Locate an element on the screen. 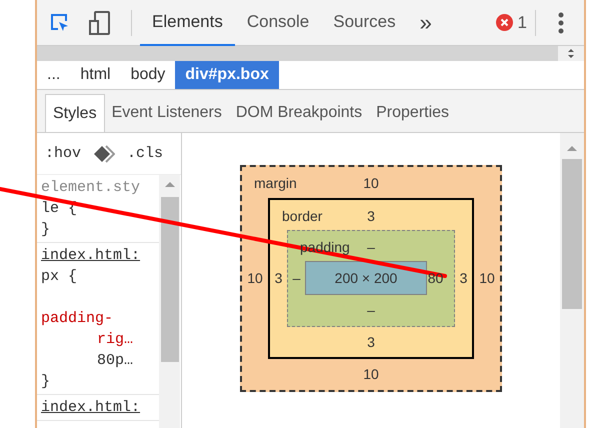 The image size is (595, 428). more-tabs-button: » is located at coordinates (426, 22).